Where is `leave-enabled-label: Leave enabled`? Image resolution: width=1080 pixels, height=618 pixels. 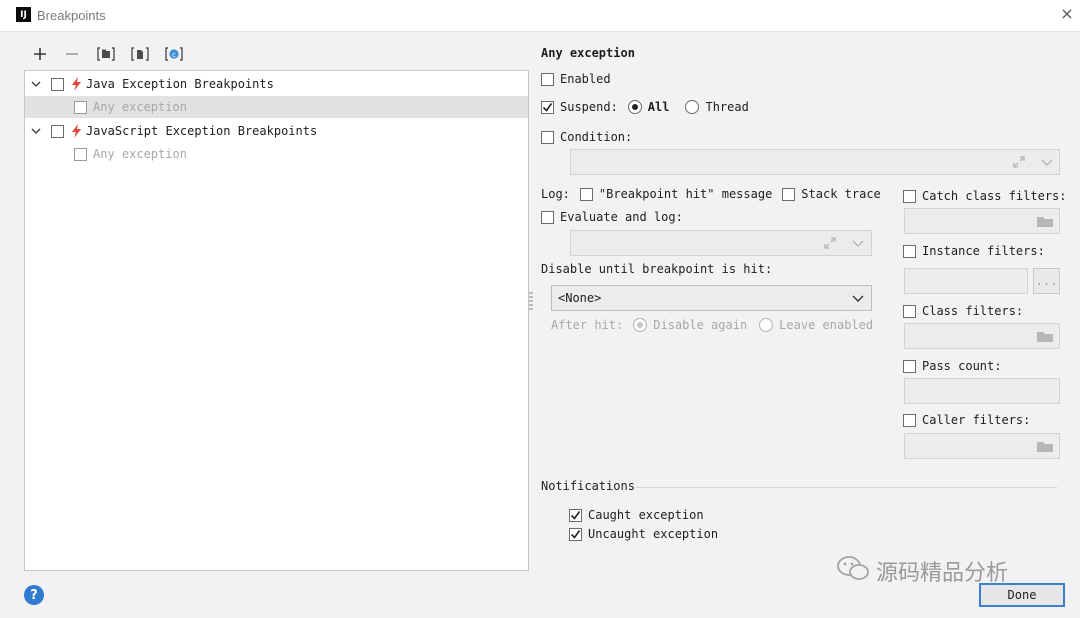 leave-enabled-label: Leave enabled is located at coordinates (826, 325).